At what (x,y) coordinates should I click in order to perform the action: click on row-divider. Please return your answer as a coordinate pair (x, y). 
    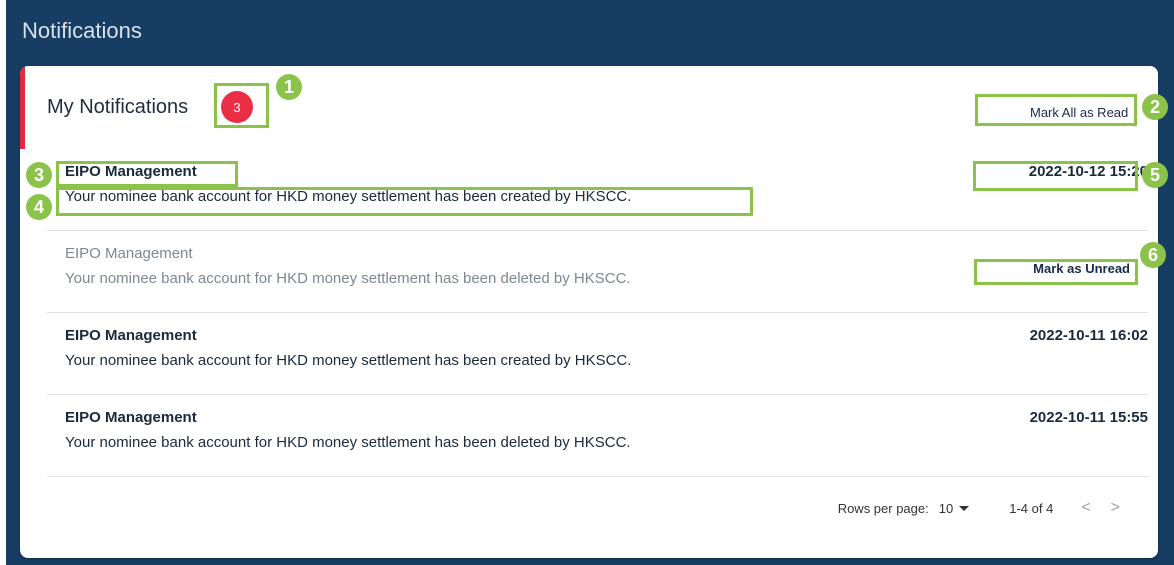
    Looking at the image, I should click on (597, 476).